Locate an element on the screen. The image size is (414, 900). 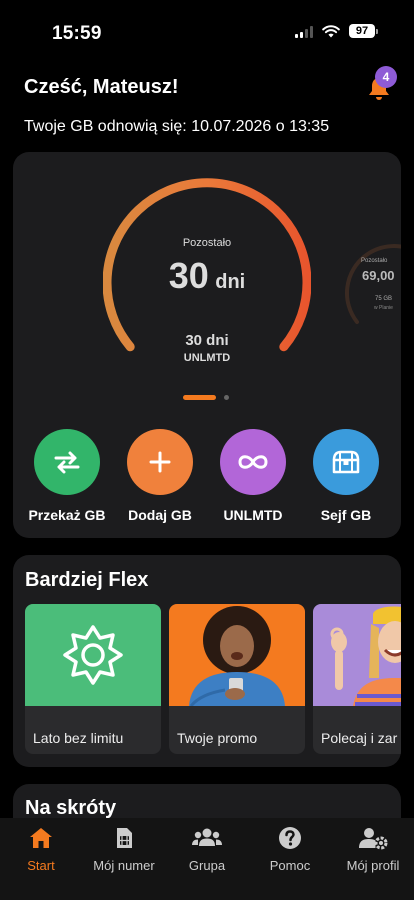
battery-level: 97 is located at coordinates (362, 31).